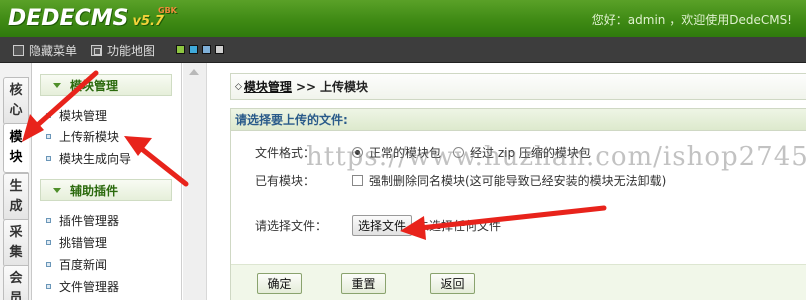 The height and width of the screenshot is (300, 806). I want to click on menu-item-error-manage: 挑错管理, so click(76, 242).